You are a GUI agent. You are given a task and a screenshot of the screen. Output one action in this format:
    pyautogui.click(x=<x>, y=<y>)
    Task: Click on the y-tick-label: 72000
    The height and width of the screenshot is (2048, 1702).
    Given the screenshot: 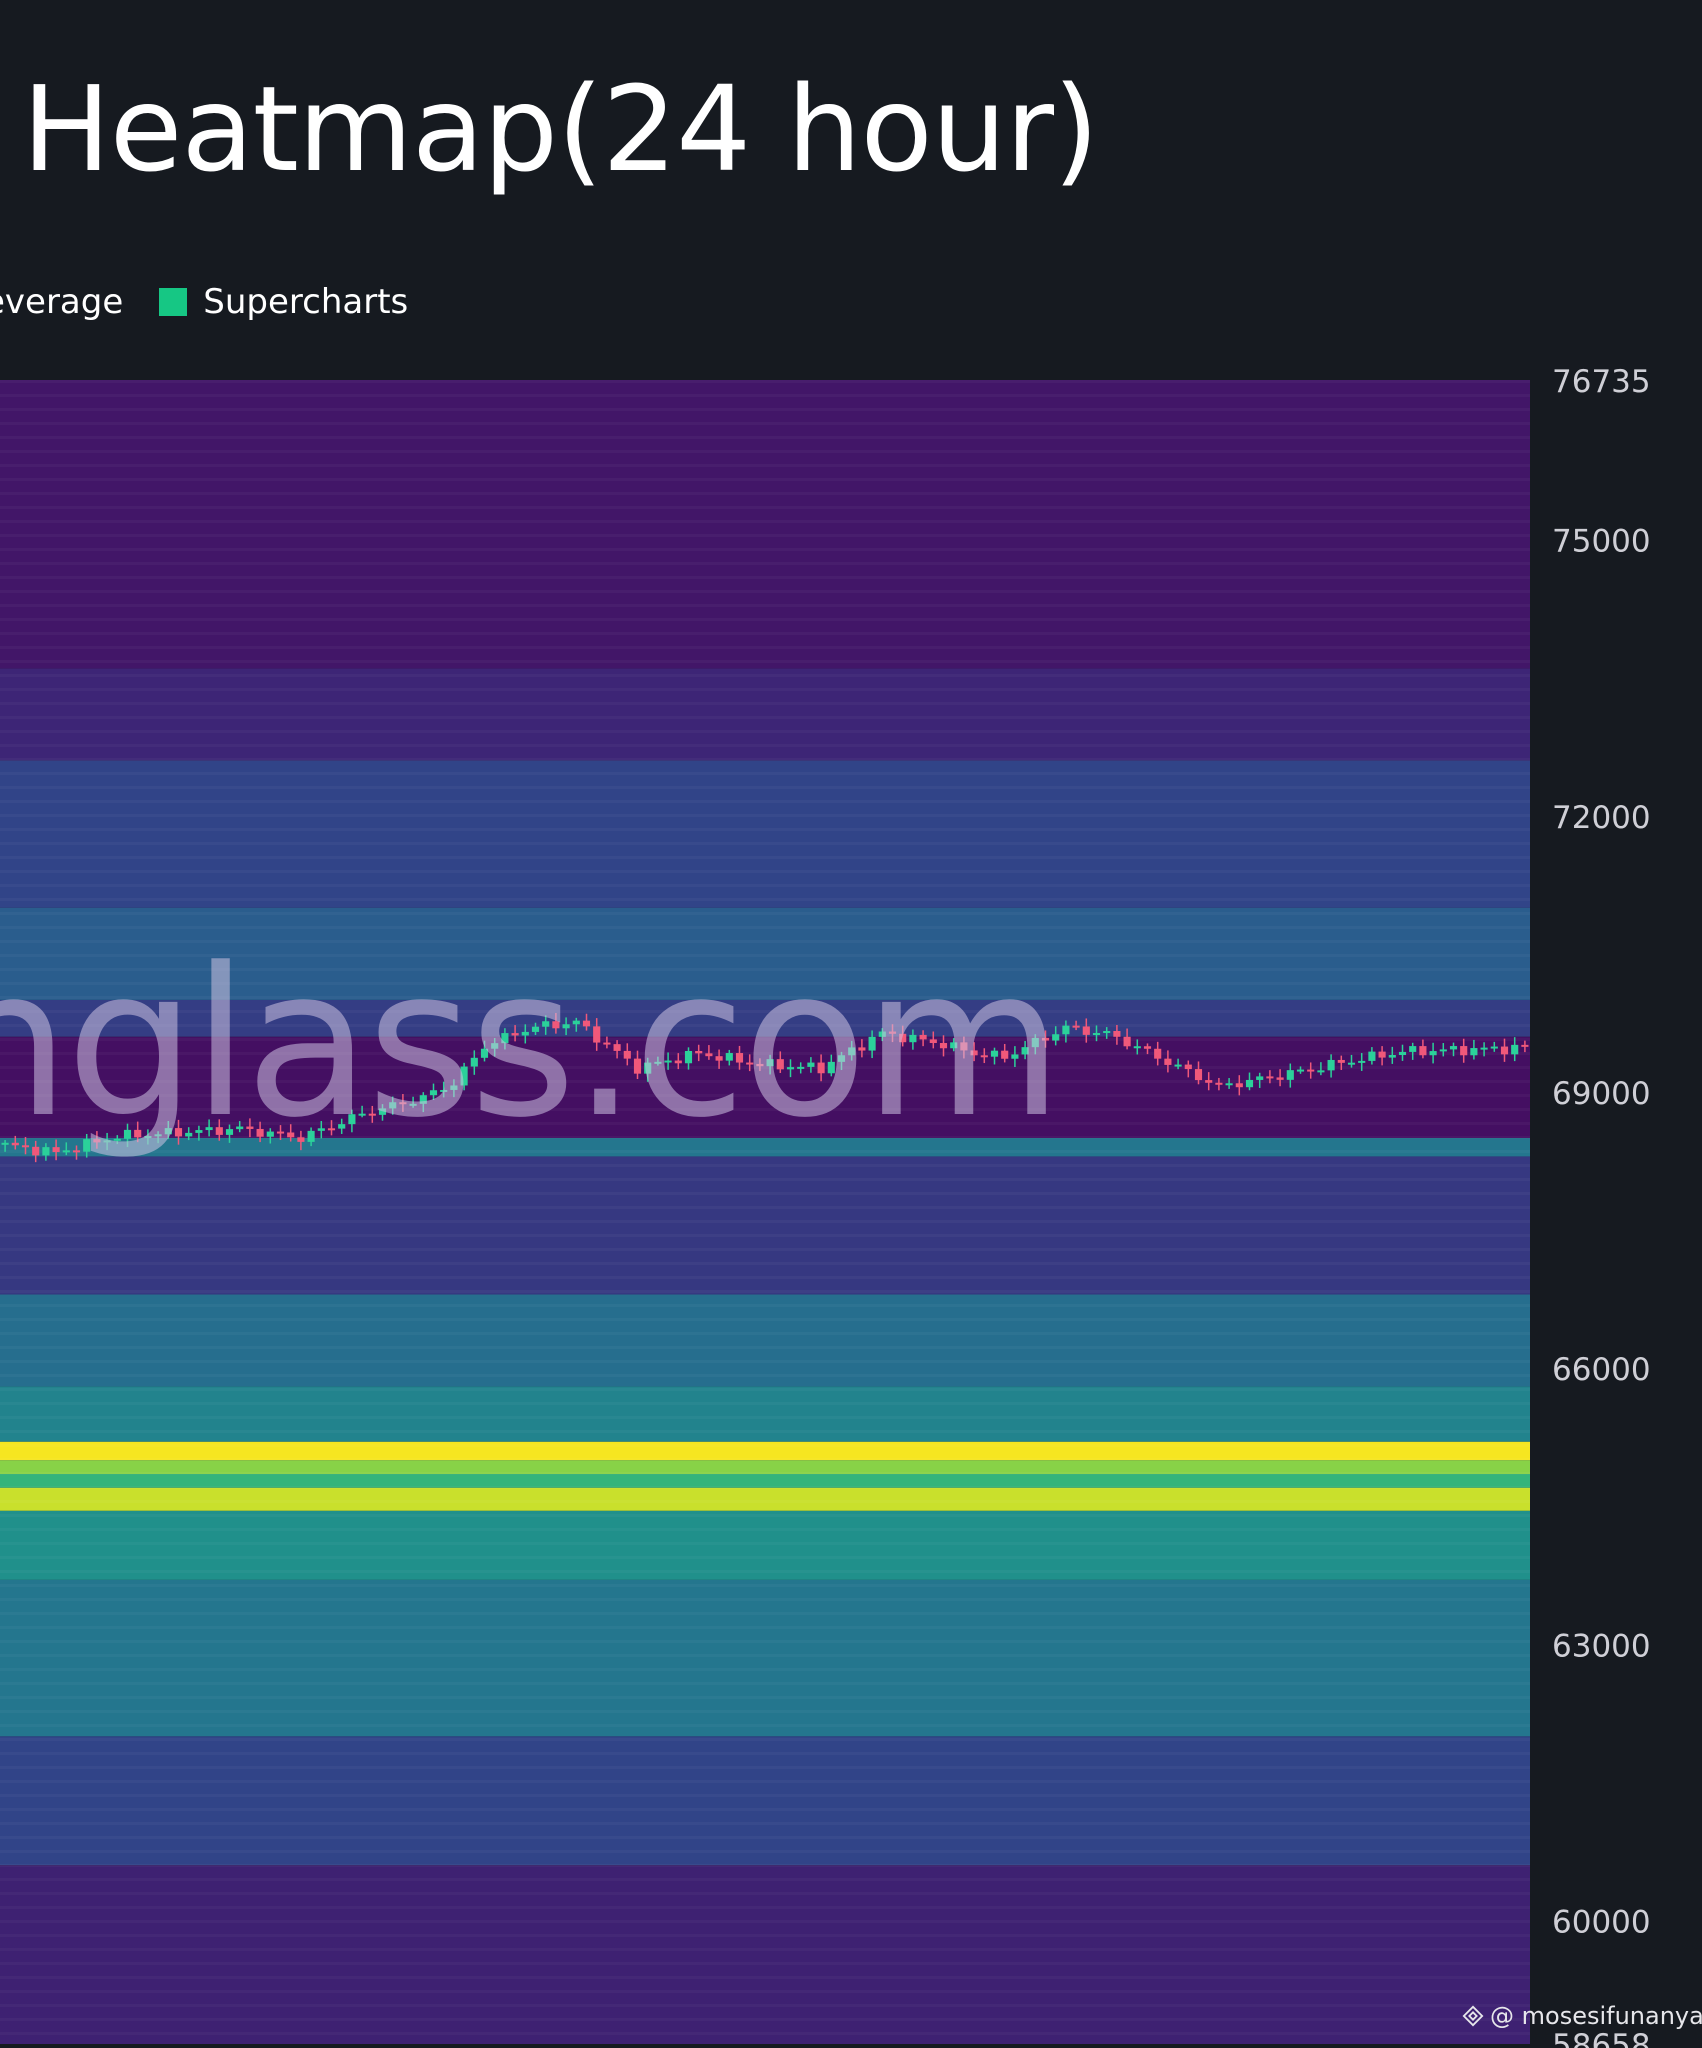 What is the action you would take?
    pyautogui.click(x=1601, y=818)
    